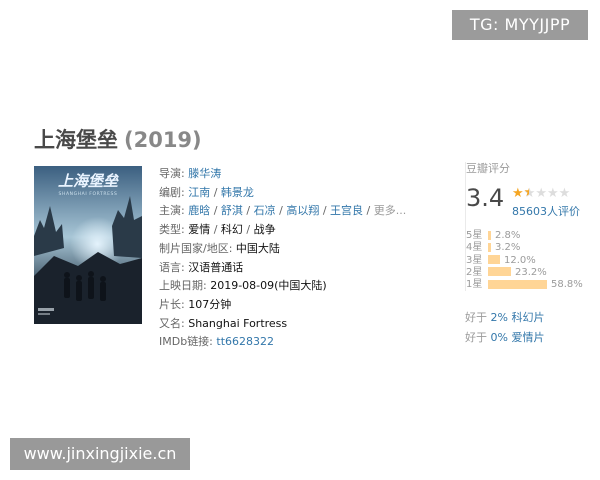  What do you see at coordinates (304, 268) in the screenshot?
I see `language-row: 语言: 汉语普通话` at bounding box center [304, 268].